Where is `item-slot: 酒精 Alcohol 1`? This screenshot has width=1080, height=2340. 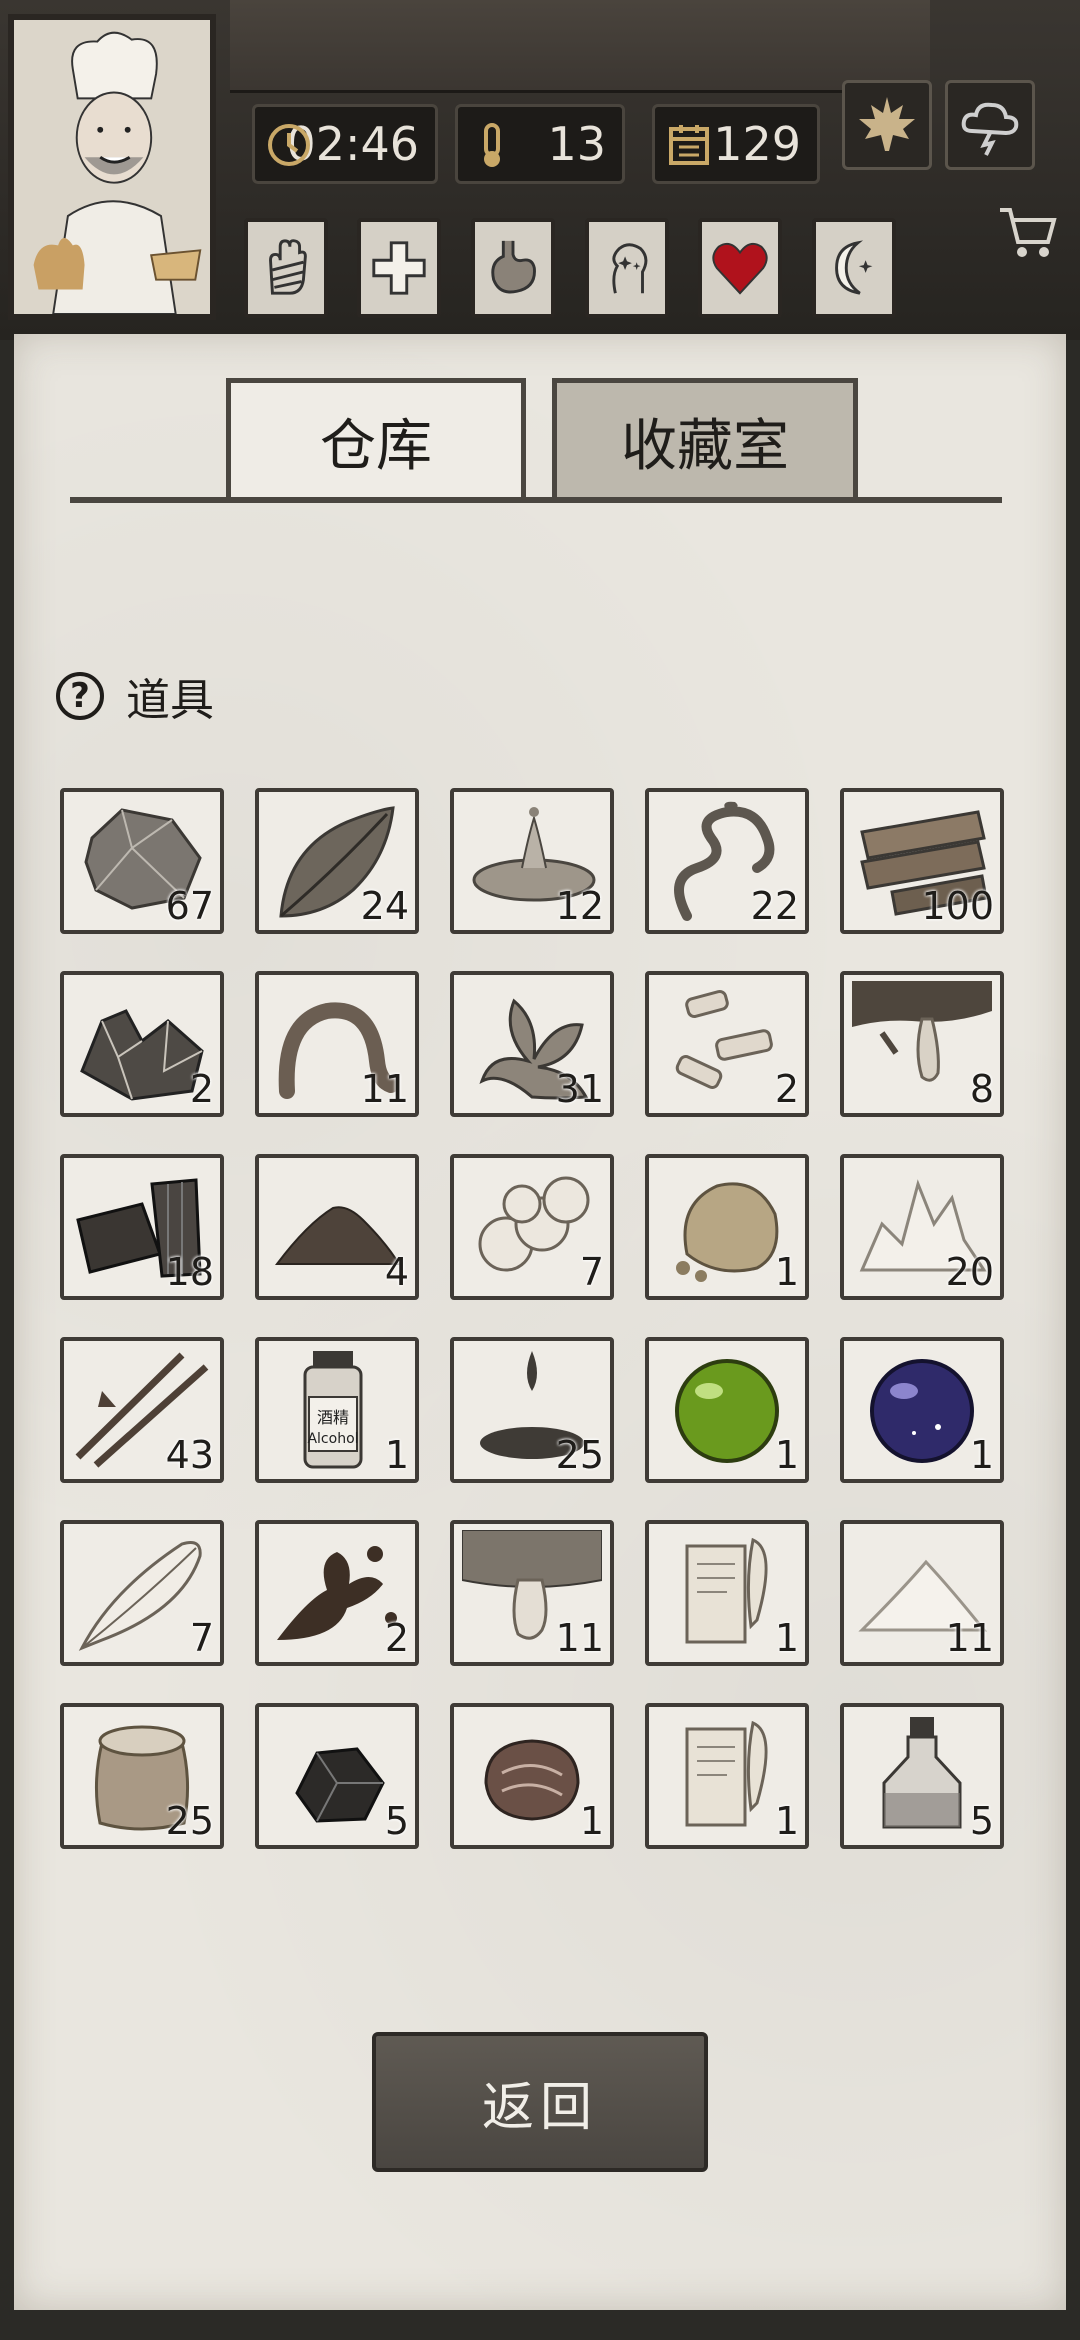 item-slot: 酒精 Alcohol 1 is located at coordinates (337, 1410).